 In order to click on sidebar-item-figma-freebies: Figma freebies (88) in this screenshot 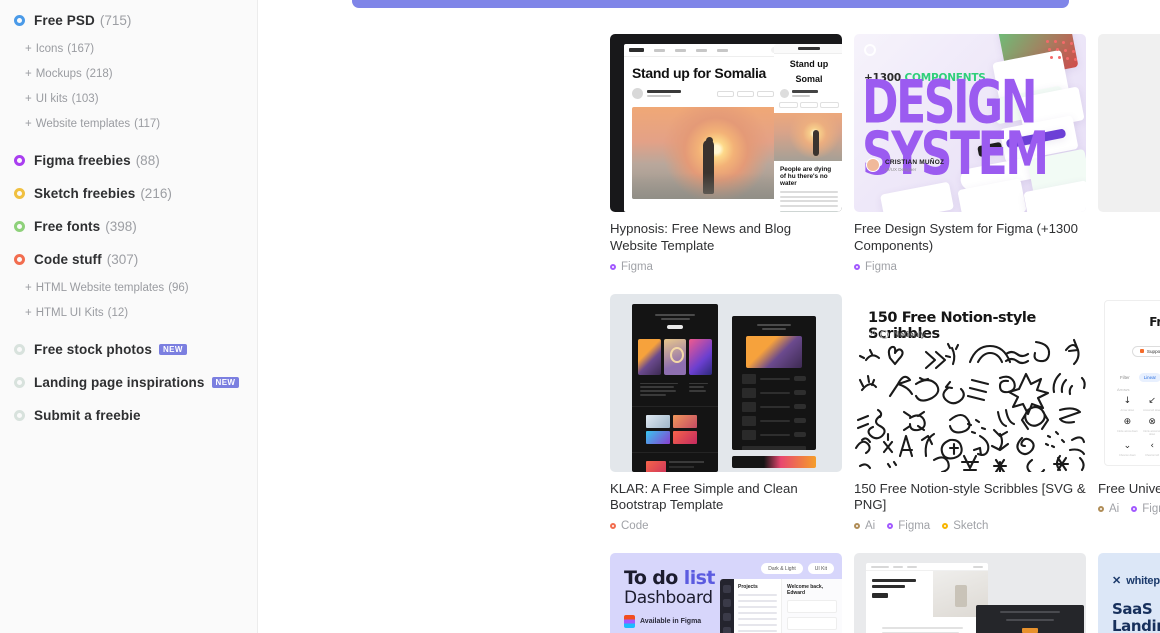, I will do `click(135, 160)`.